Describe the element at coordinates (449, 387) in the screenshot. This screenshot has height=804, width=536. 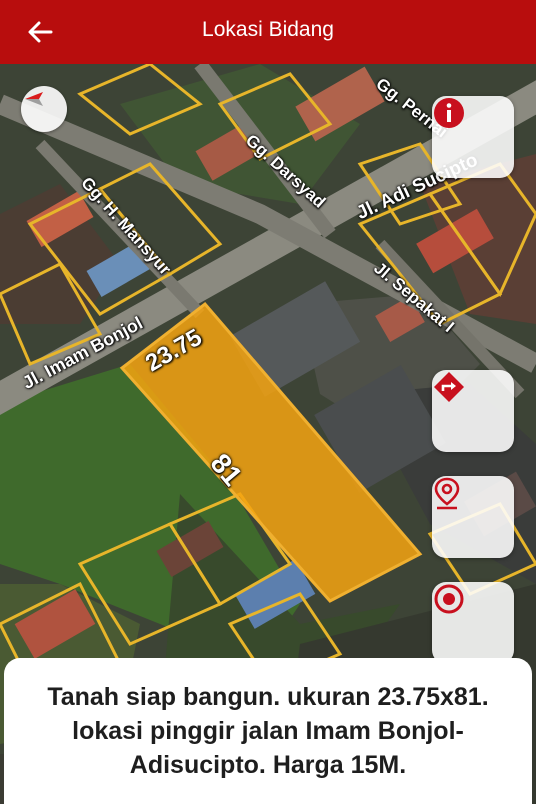
I see `directions-icon` at that location.